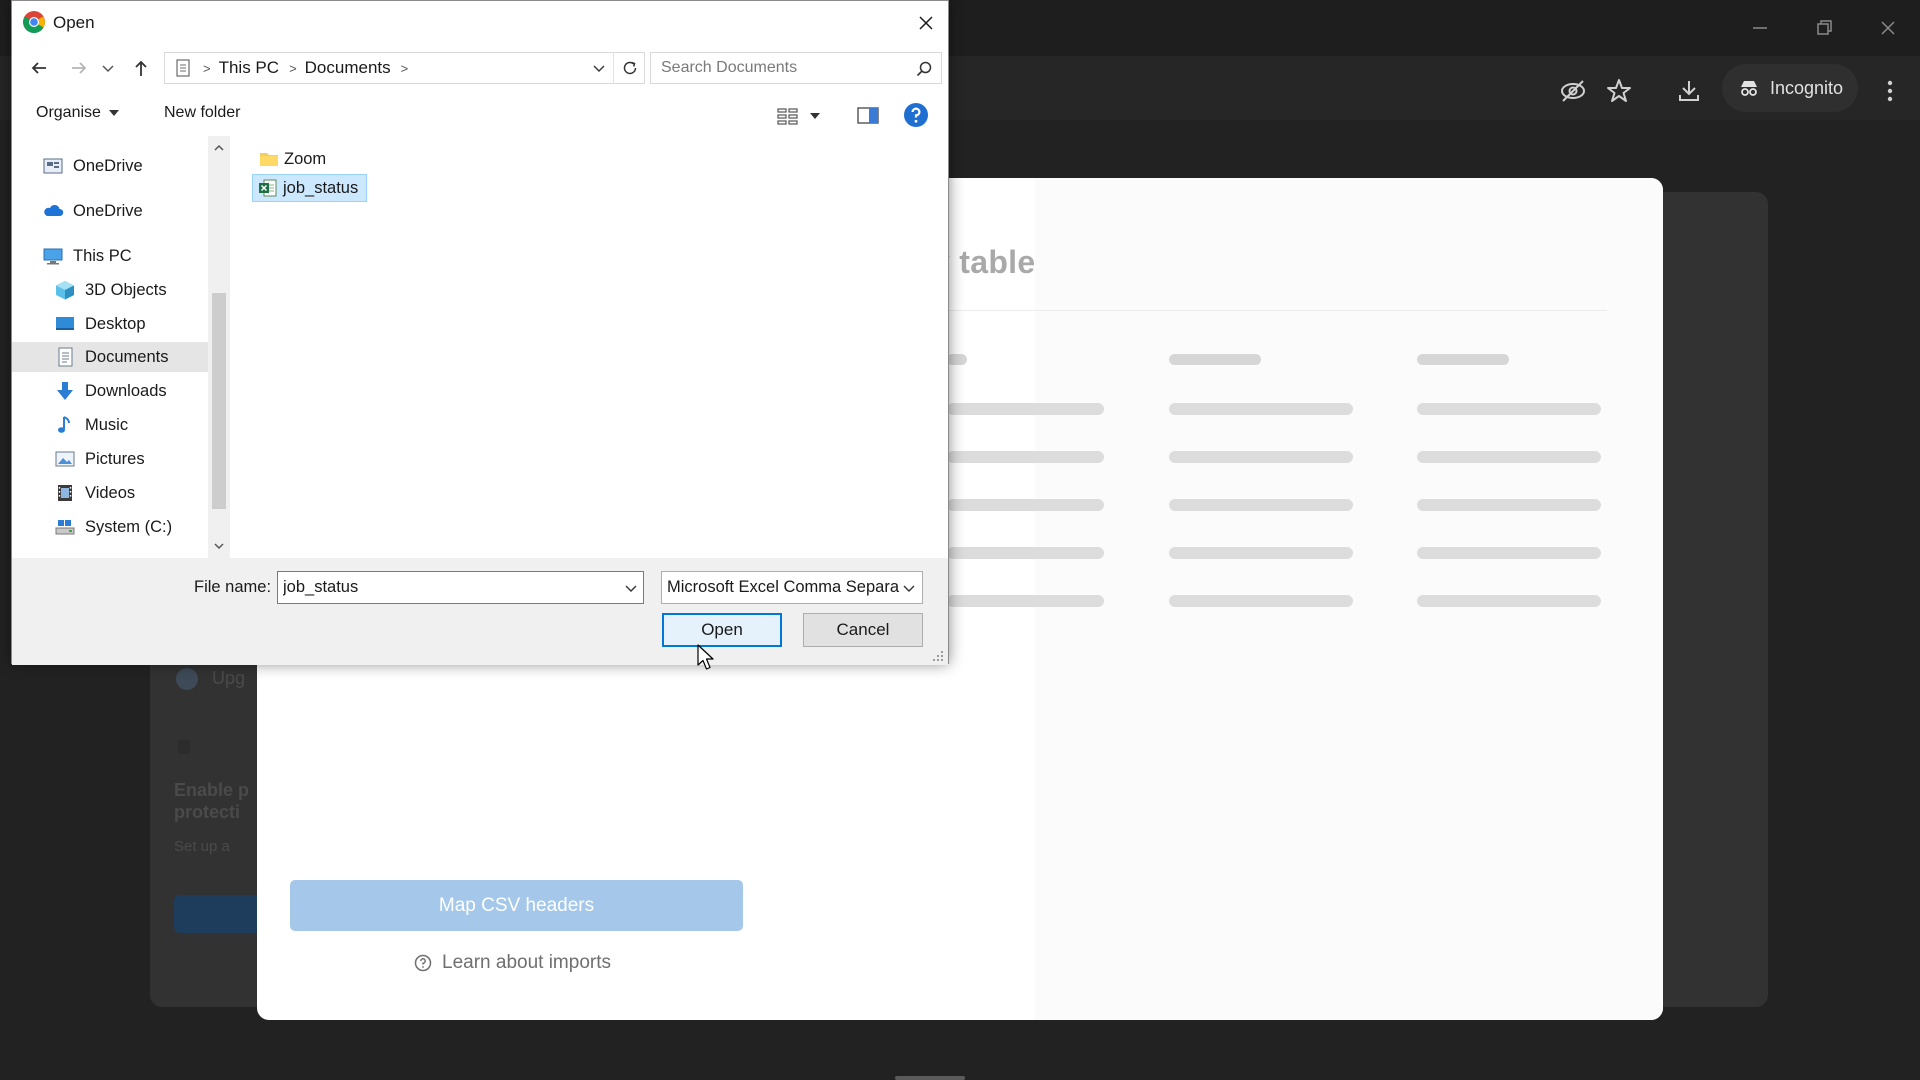  I want to click on nav-item-pictures: Pictures, so click(110, 459).